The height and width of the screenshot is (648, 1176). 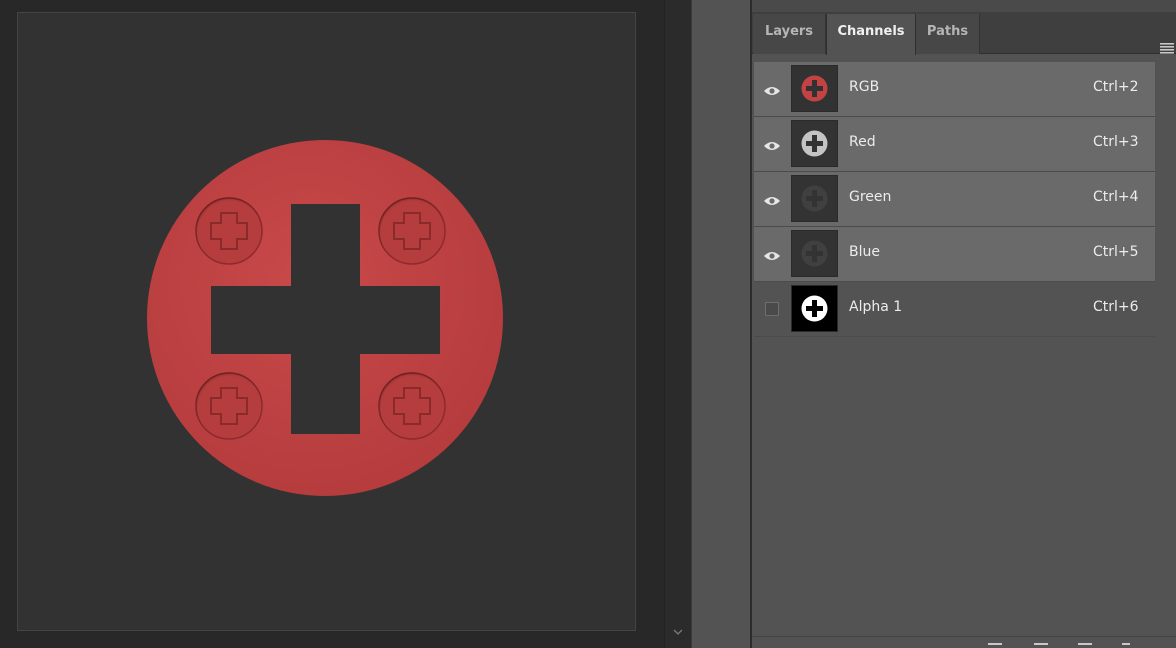 What do you see at coordinates (964, 642) in the screenshot?
I see `panel-footer-toolbar` at bounding box center [964, 642].